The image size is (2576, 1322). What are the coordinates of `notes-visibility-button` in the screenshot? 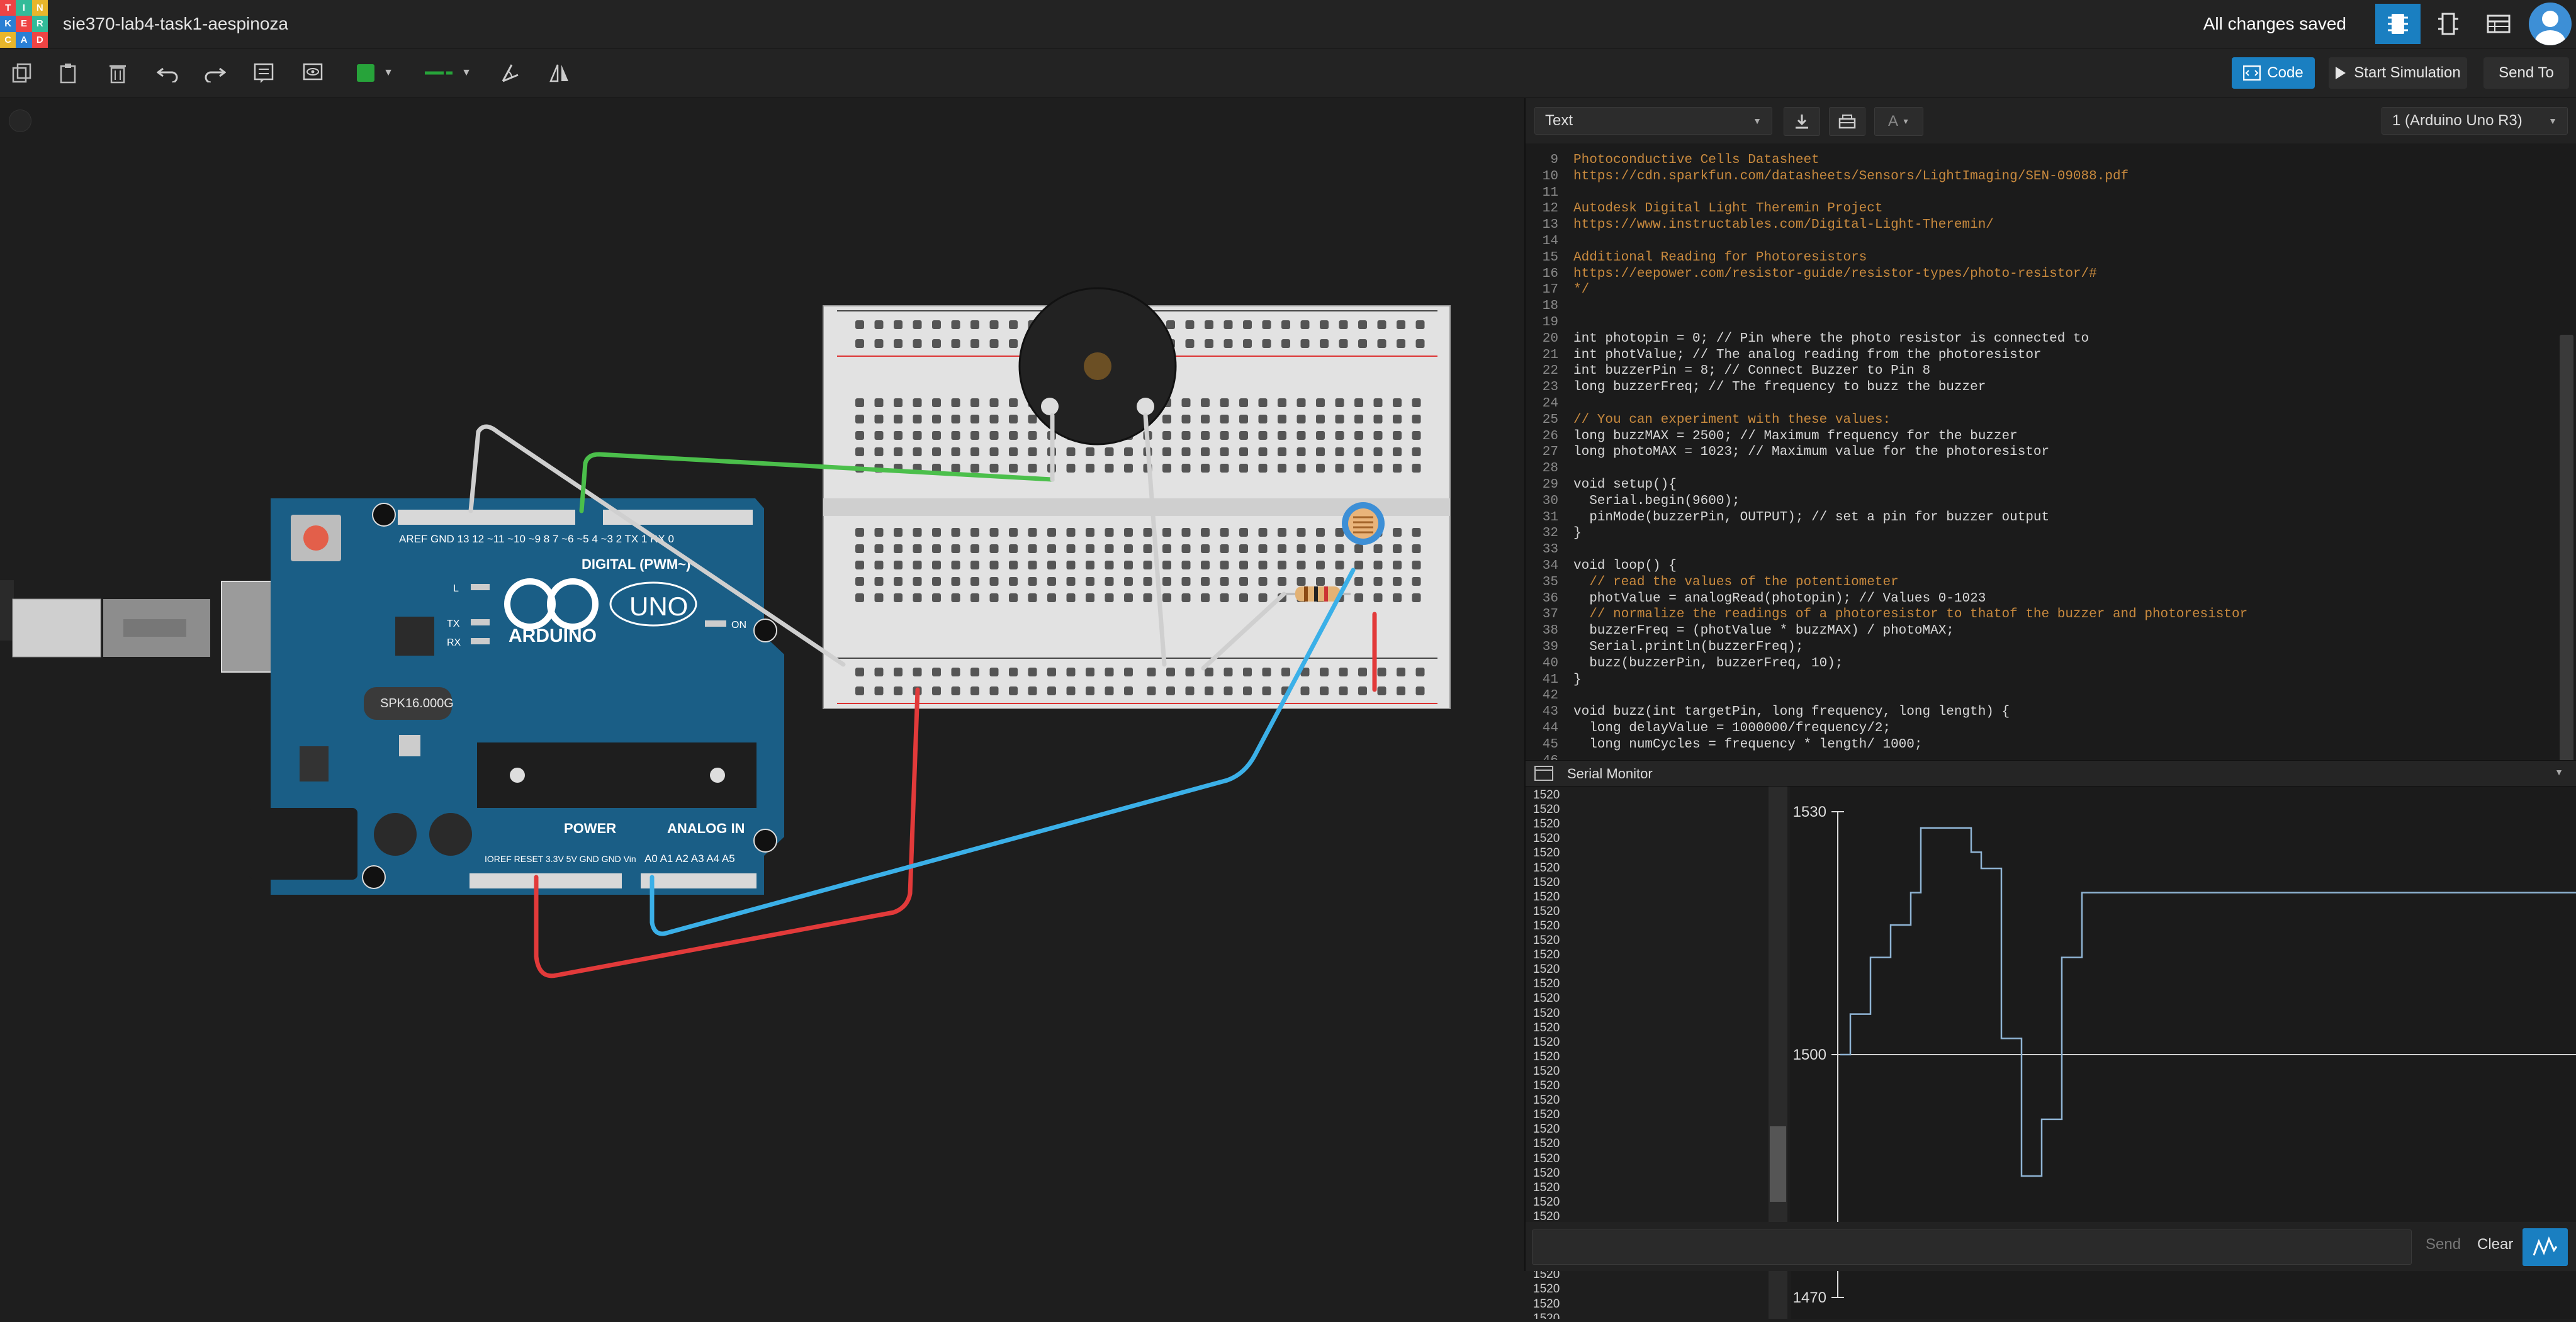 It's located at (313, 73).